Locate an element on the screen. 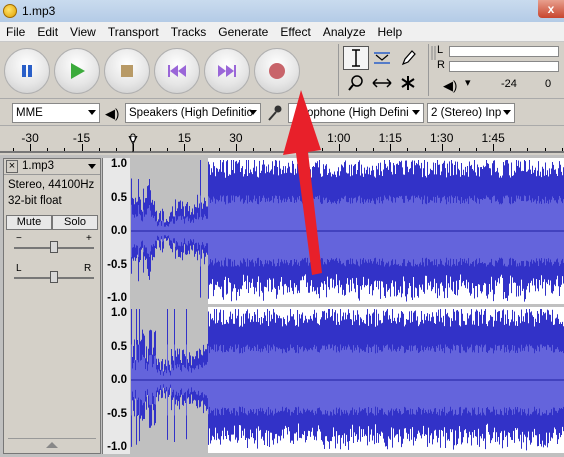 This screenshot has width=564, height=457. track-menu-arrow-icon is located at coordinates (92, 166).